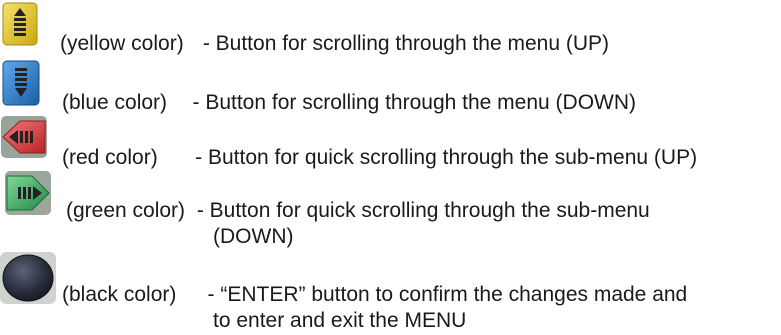 This screenshot has width=781, height=335. Describe the element at coordinates (20, 24) in the screenshot. I see `yellow-scroll-up-button-icon` at that location.